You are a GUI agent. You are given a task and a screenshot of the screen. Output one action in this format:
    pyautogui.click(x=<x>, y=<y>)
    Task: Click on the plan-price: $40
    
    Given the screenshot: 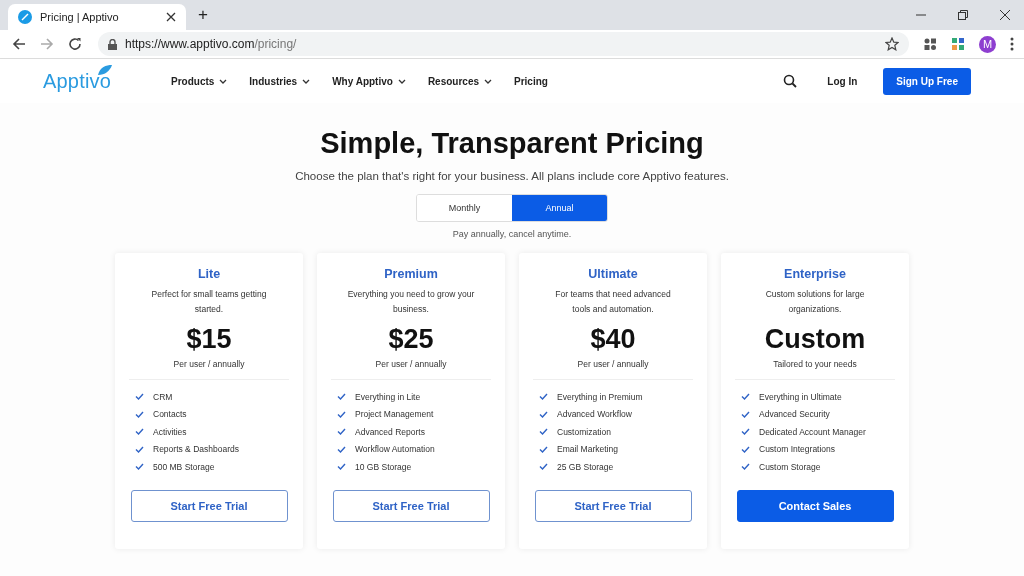 What is the action you would take?
    pyautogui.click(x=613, y=339)
    